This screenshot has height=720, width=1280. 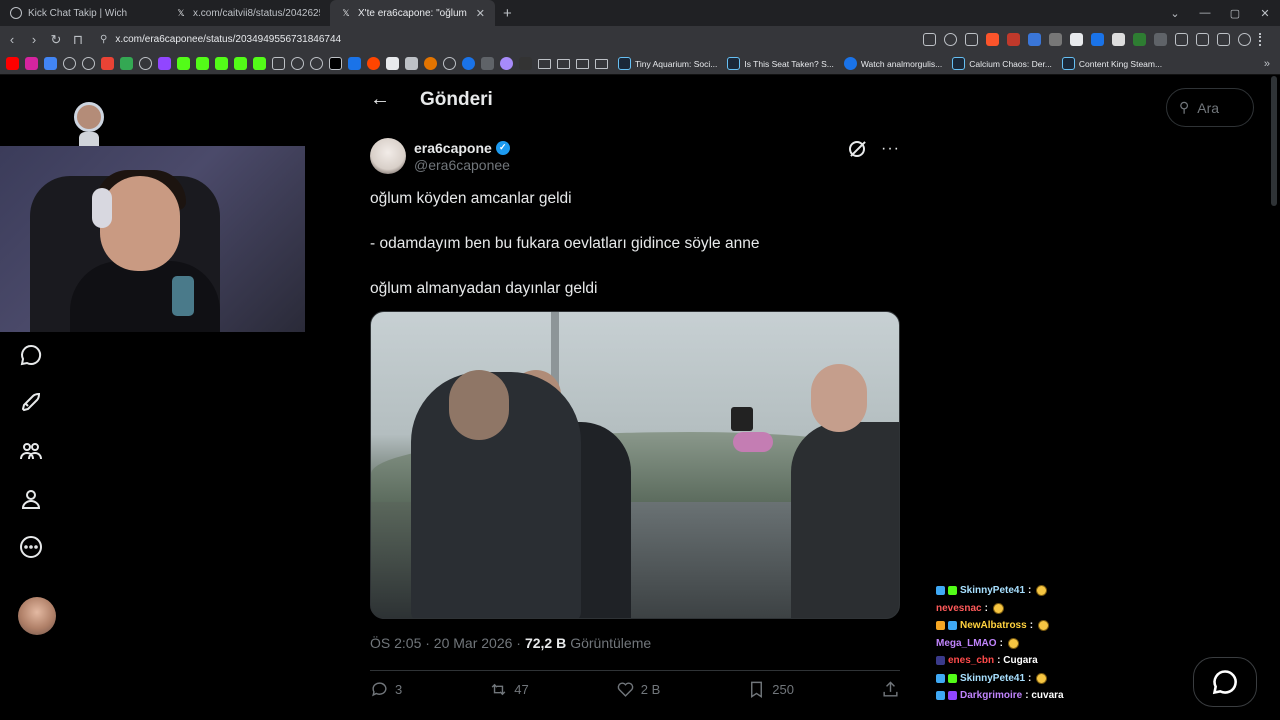 What do you see at coordinates (1181, 39) in the screenshot?
I see `extensions-puzzle-icon` at bounding box center [1181, 39].